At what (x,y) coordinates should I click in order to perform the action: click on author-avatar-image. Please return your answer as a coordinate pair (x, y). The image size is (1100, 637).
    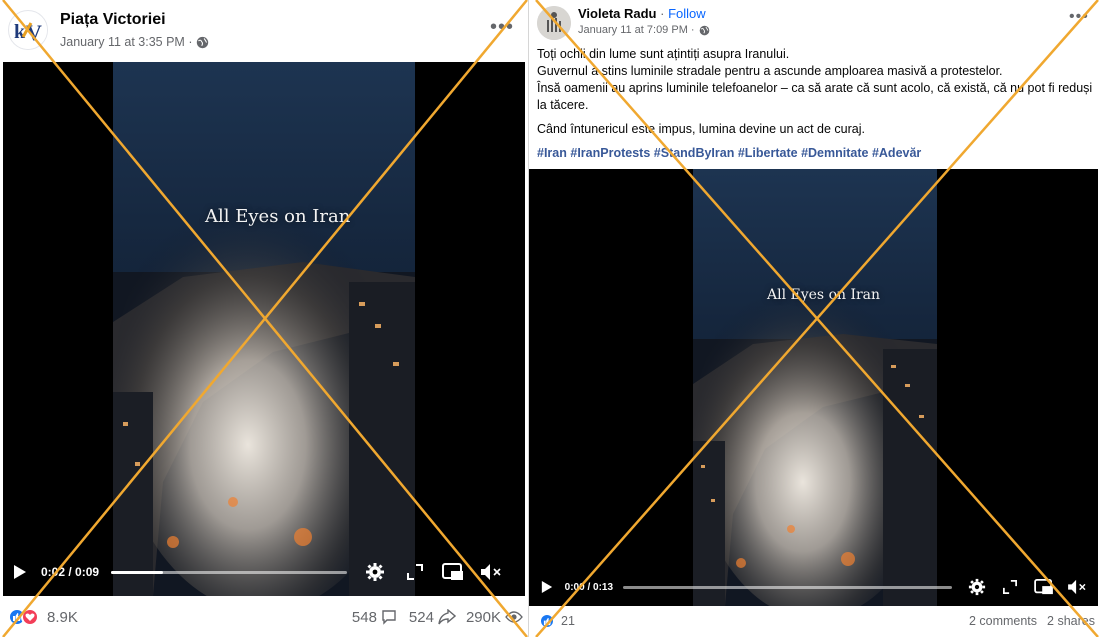
    Looking at the image, I should click on (554, 23).